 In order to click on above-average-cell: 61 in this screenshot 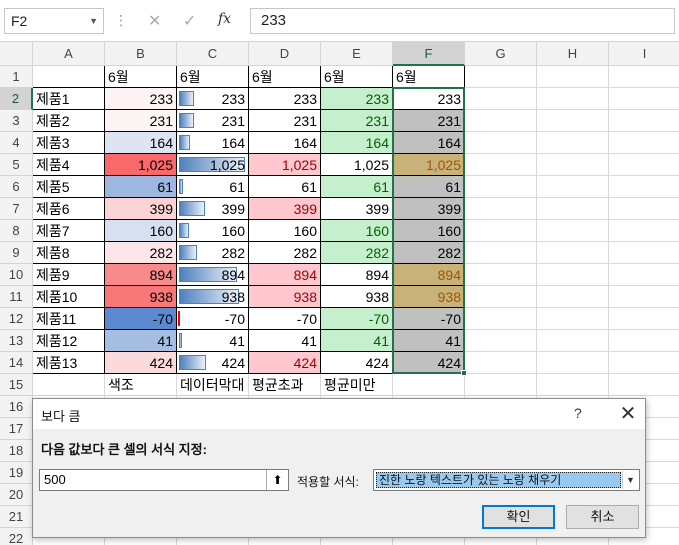, I will do `click(285, 187)`.